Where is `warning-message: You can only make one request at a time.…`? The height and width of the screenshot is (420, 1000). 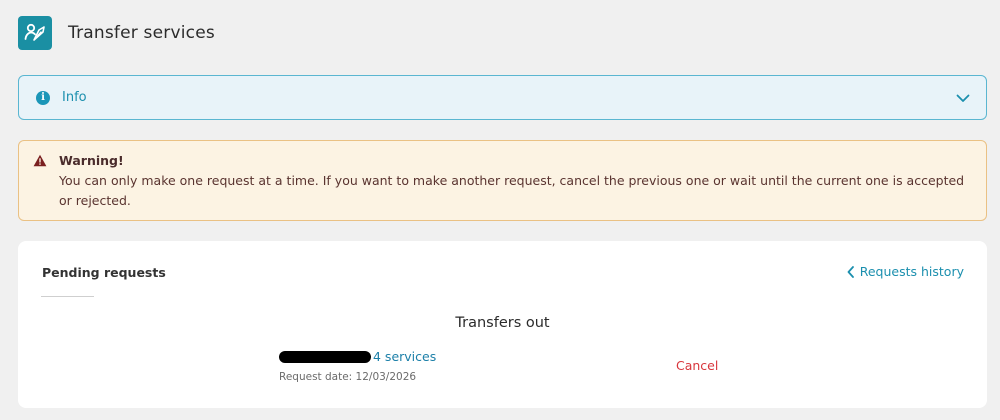
warning-message: You can only make one request at a time.… is located at coordinates (512, 190).